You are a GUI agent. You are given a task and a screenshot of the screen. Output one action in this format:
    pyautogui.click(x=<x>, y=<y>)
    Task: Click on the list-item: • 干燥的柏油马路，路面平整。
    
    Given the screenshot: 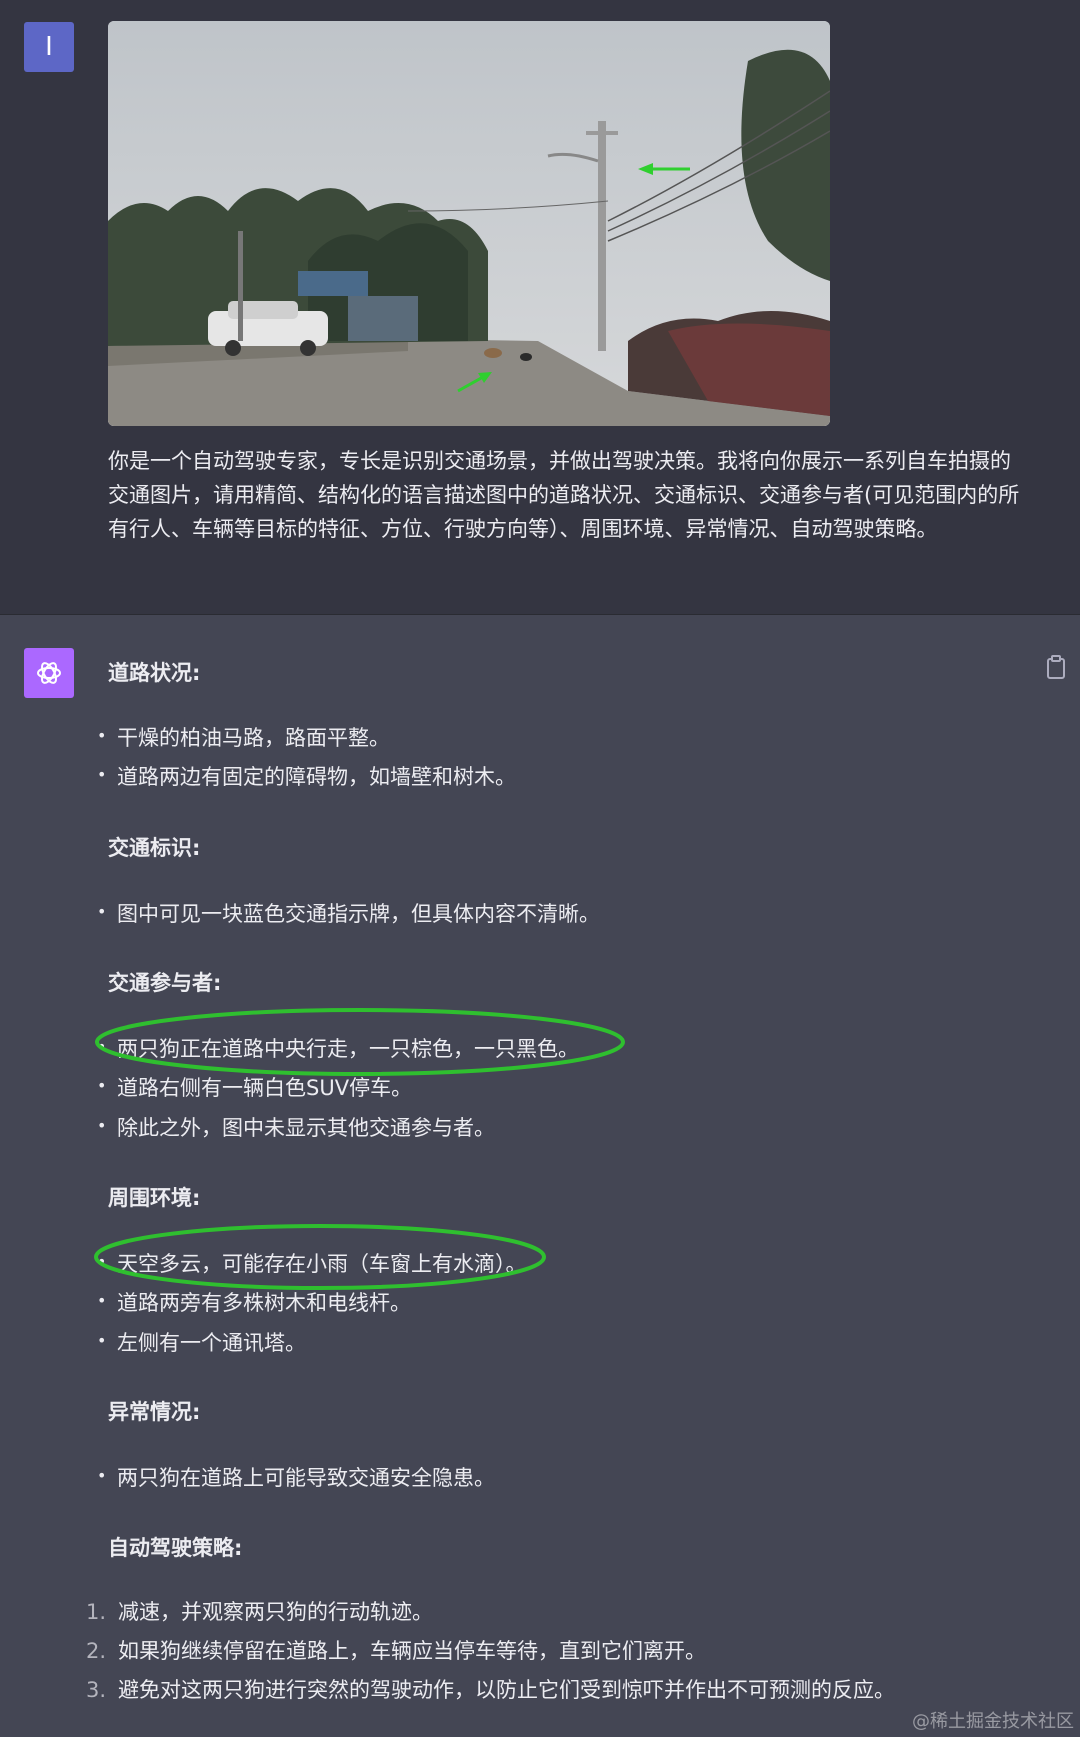 What is the action you would take?
    pyautogui.click(x=243, y=738)
    